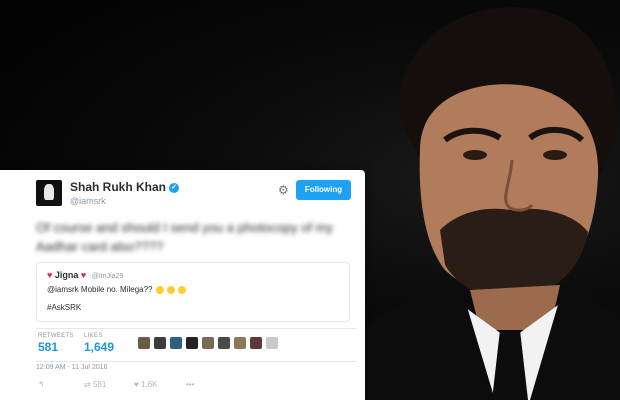  What do you see at coordinates (136, 384) in the screenshot?
I see `like-icon: ♥` at bounding box center [136, 384].